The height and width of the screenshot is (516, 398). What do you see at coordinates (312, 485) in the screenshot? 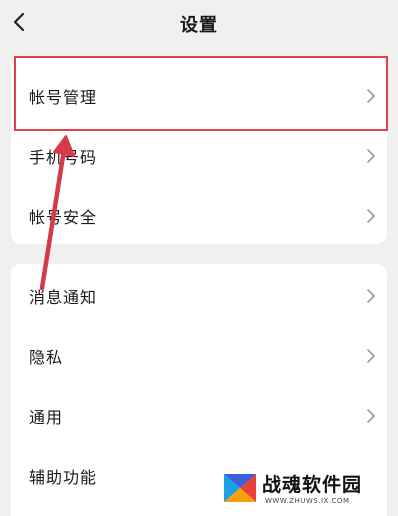
I see `watermark-name: 战魂软件园` at bounding box center [312, 485].